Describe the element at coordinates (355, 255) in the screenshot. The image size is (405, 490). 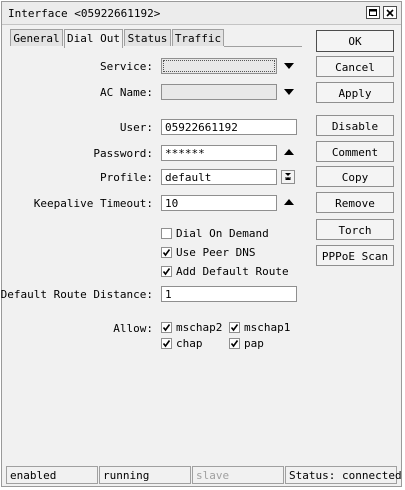
I see `pppoe-scan-button: PPPoE Scan` at that location.